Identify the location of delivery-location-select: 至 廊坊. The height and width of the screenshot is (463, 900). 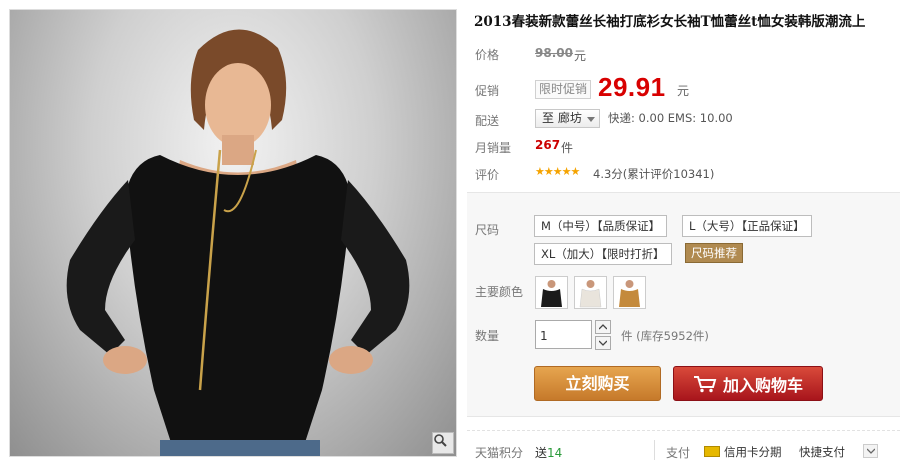
(567, 118).